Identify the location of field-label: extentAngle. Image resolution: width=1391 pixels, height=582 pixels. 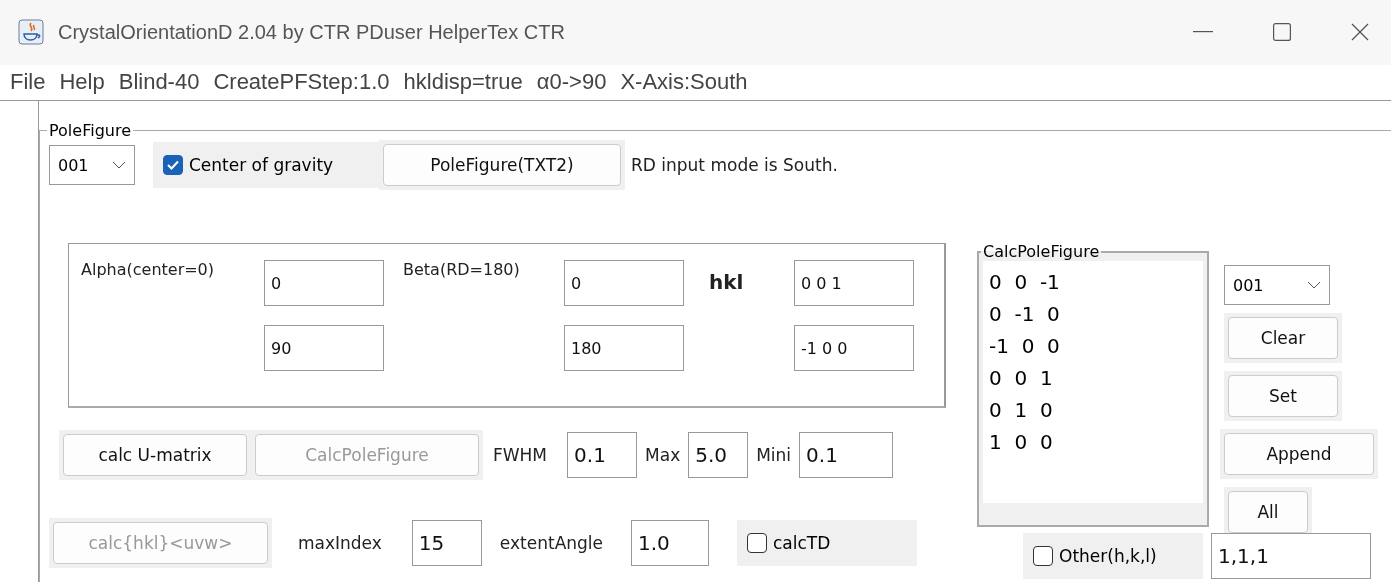
(551, 543).